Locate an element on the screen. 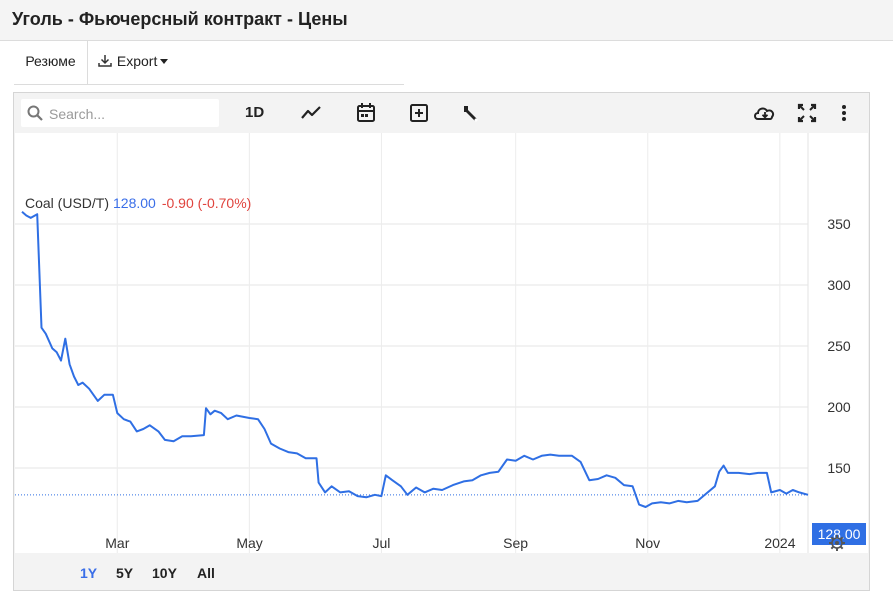 The height and width of the screenshot is (612, 893). x-tick-label: Jul is located at coordinates (381, 543).